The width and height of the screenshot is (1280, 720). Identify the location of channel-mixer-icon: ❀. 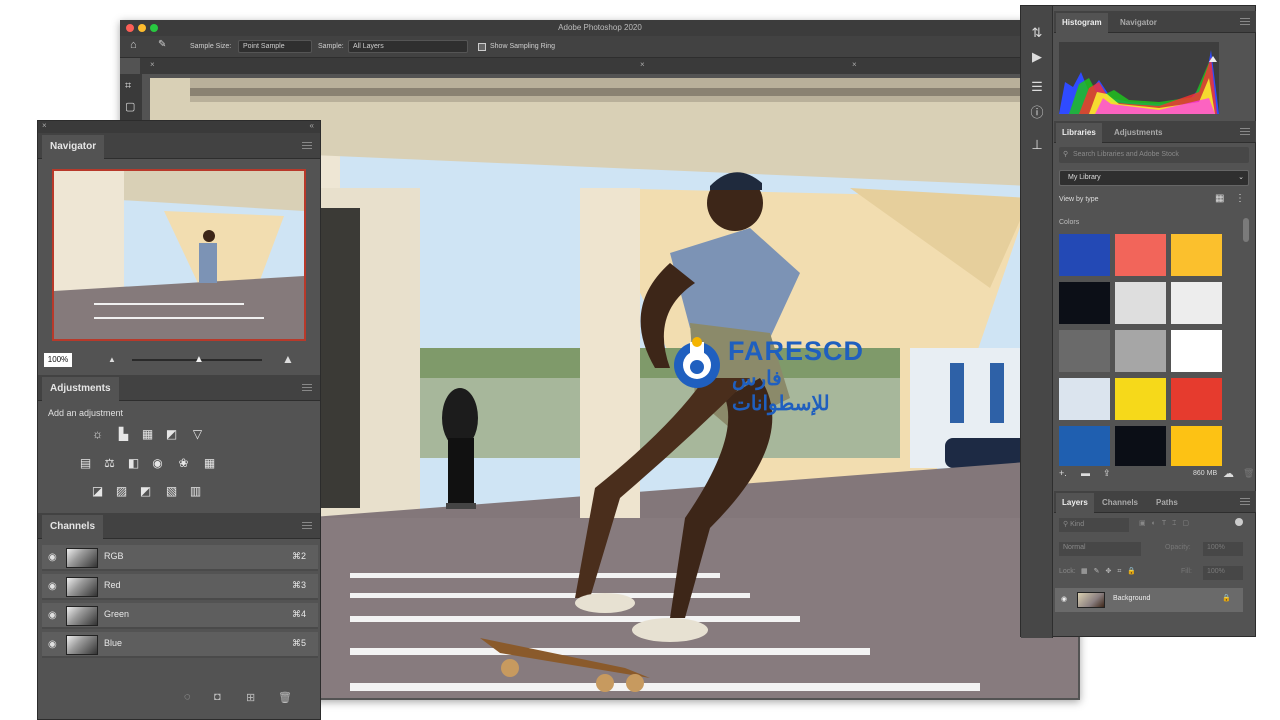
(183, 463).